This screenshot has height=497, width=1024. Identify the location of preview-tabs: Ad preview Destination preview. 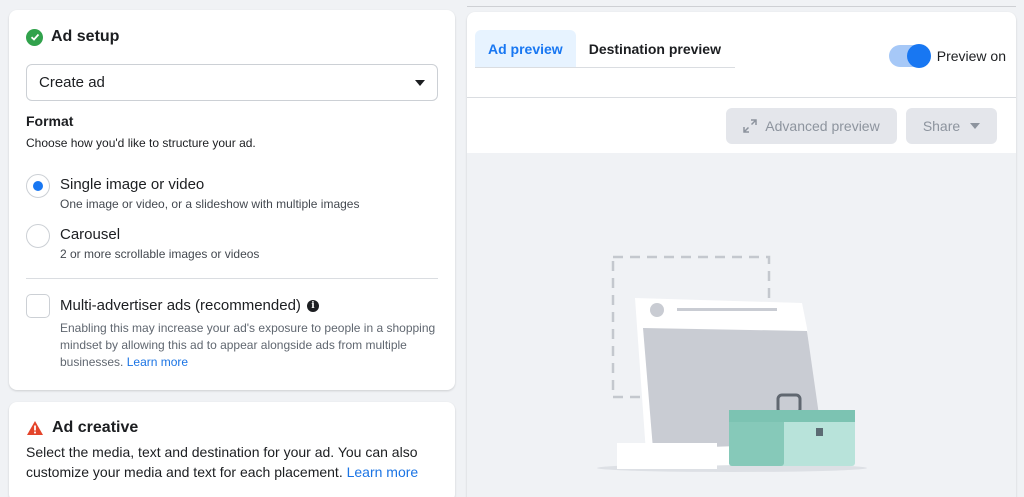
(605, 49).